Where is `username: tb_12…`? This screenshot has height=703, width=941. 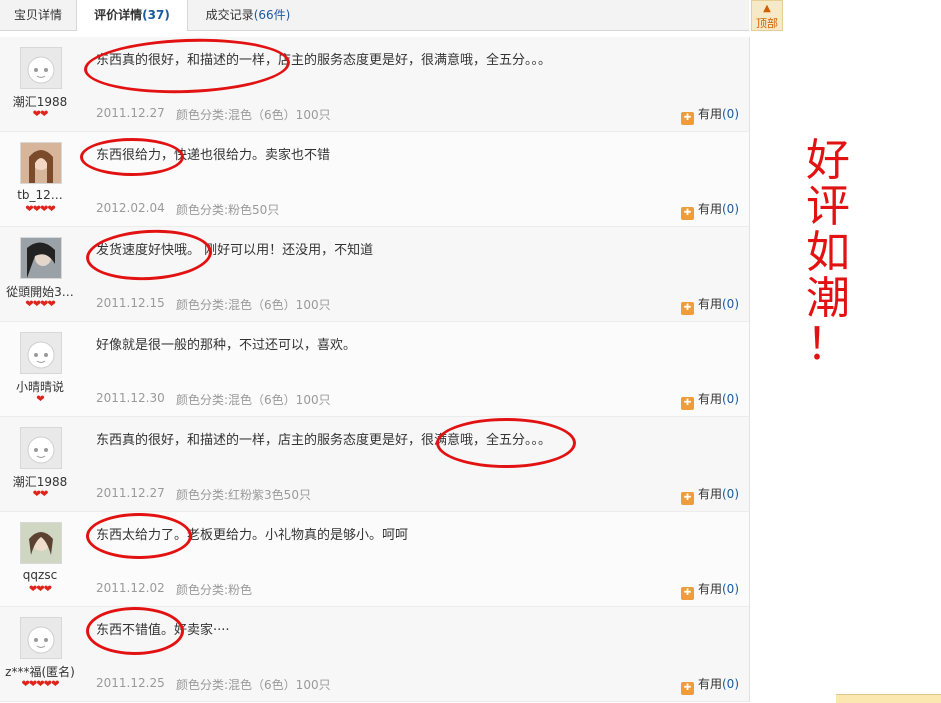 username: tb_12… is located at coordinates (40, 195).